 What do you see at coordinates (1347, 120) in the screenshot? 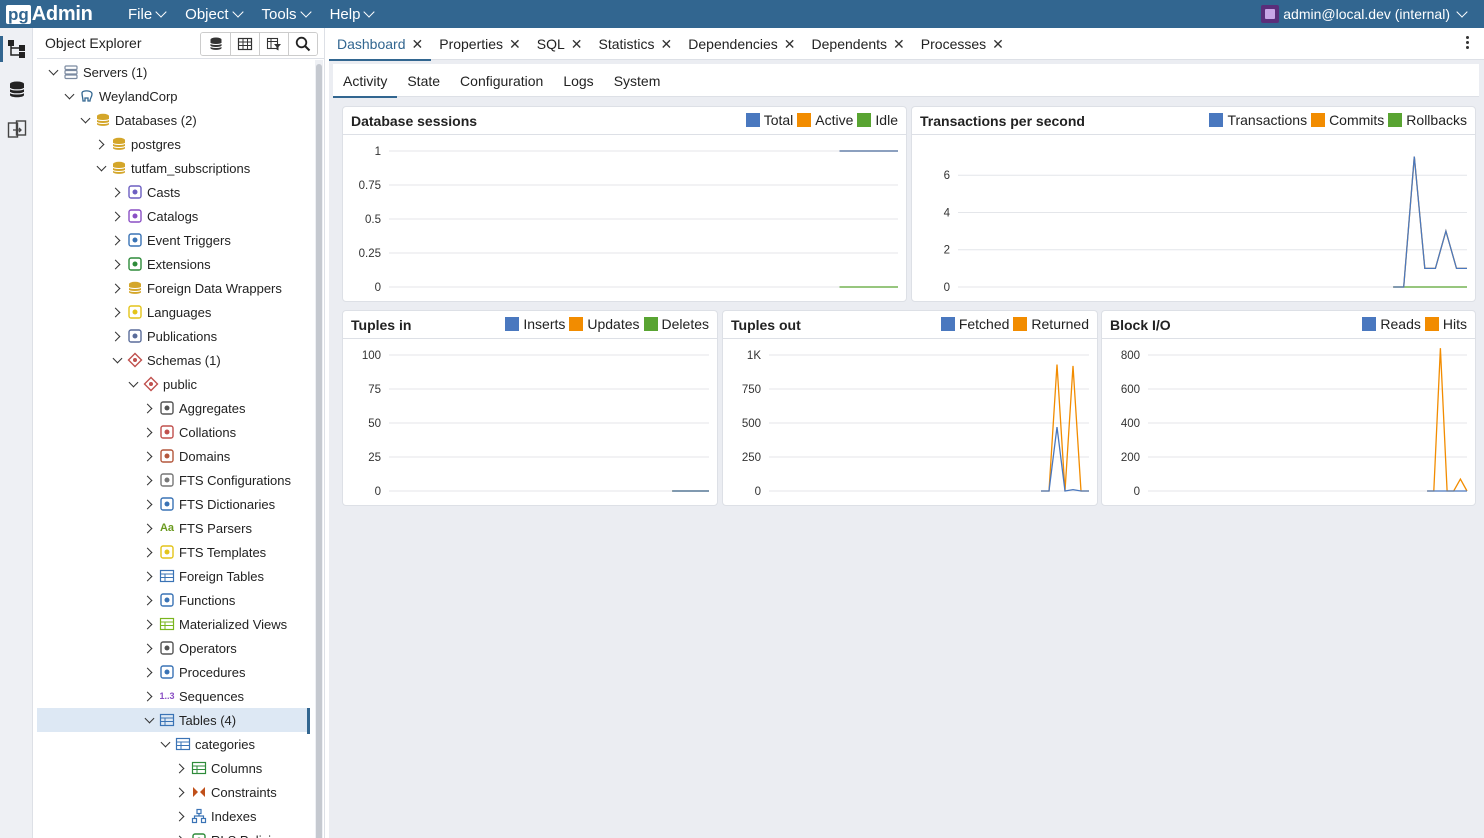
I see `legend-item: Commits` at bounding box center [1347, 120].